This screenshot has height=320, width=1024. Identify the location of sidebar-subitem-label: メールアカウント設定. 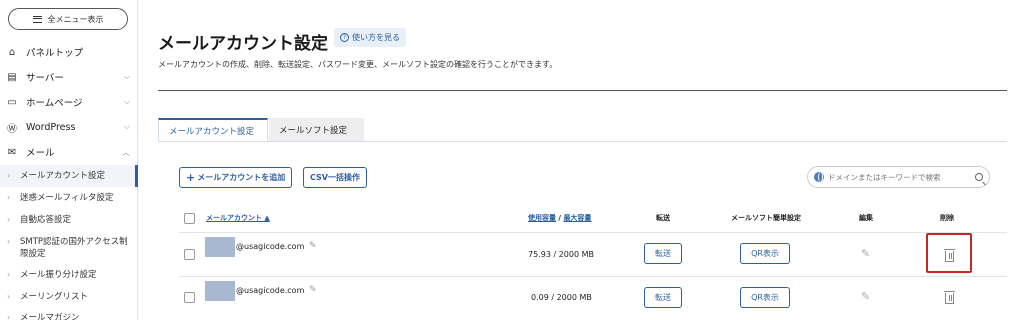
(63, 176).